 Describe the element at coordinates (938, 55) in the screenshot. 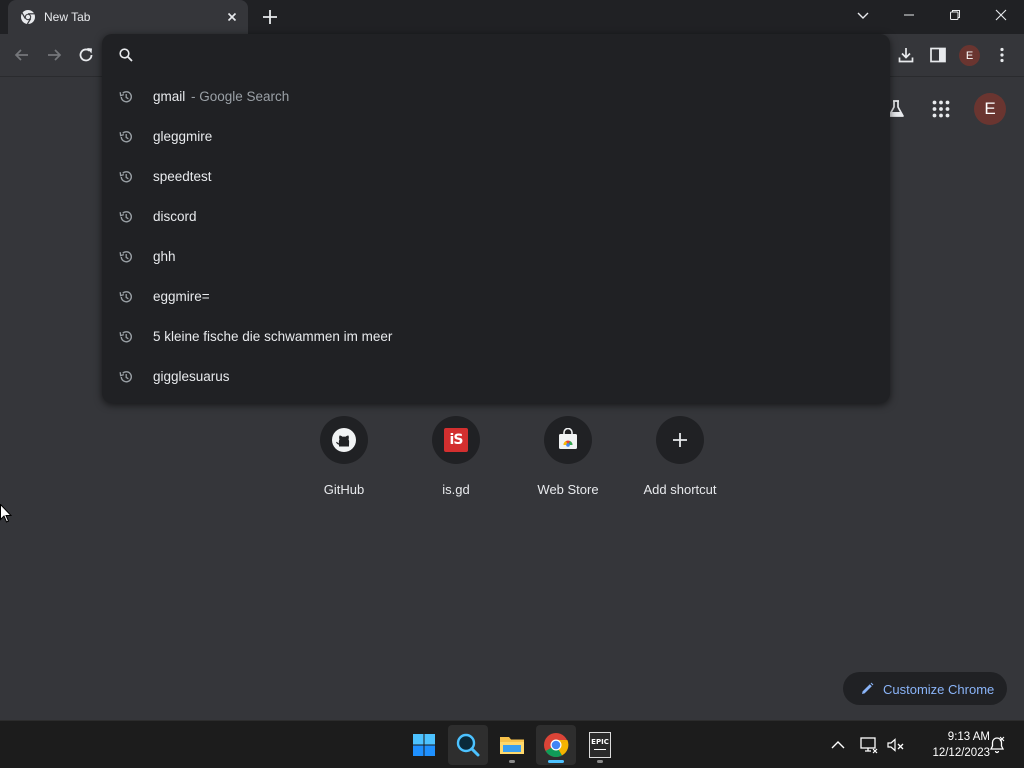

I see `side-panel-icon` at that location.